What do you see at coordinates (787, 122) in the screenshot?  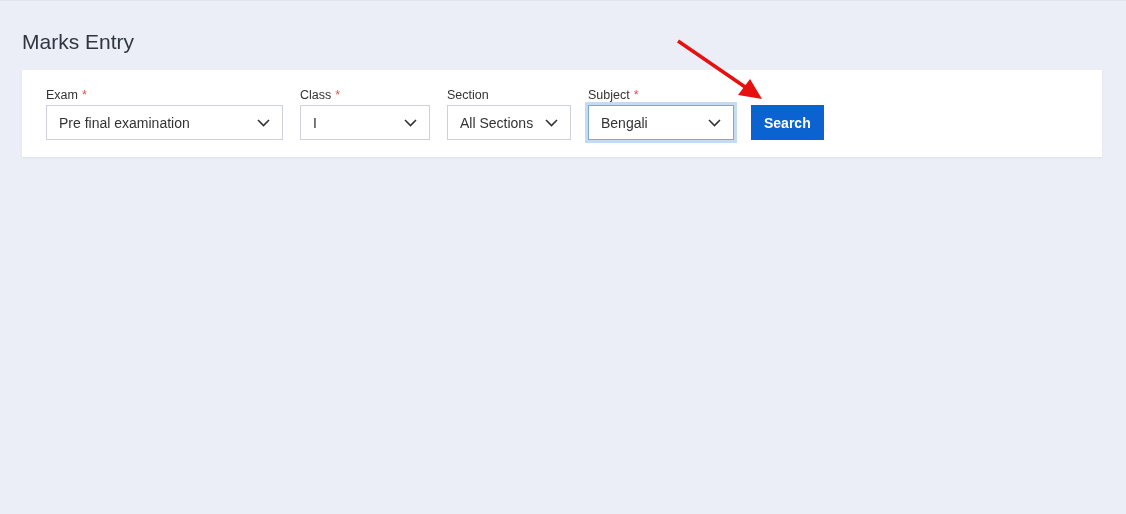 I see `search-button: Search` at bounding box center [787, 122].